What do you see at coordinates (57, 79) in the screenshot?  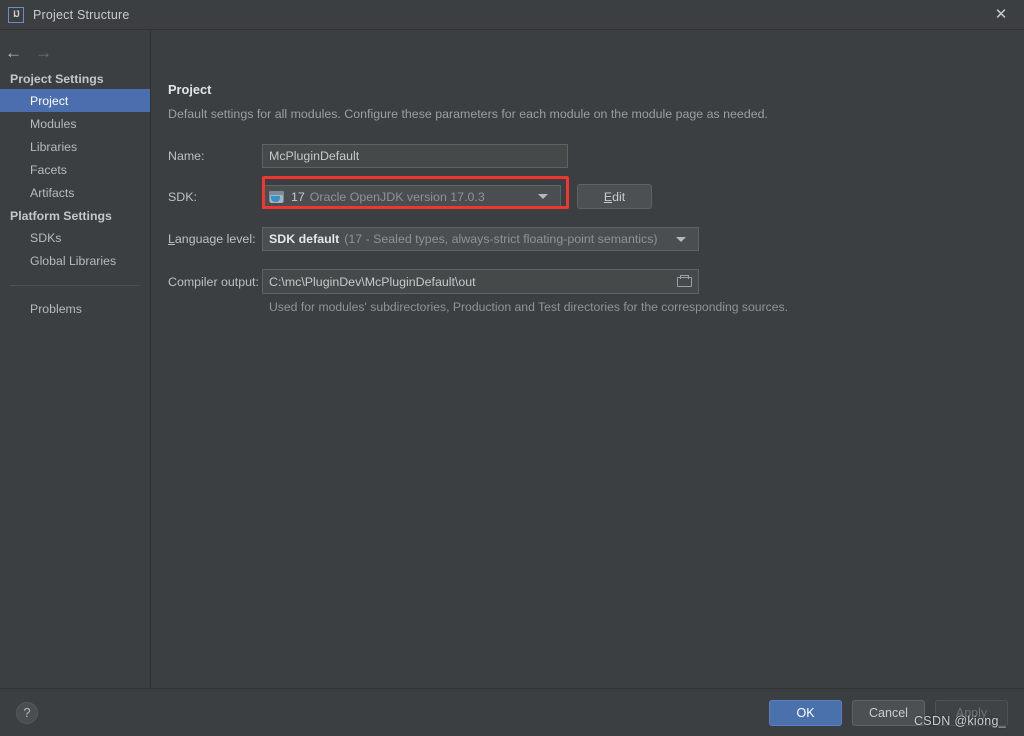 I see `sidebar-group-title-project-settings: Project Settings` at bounding box center [57, 79].